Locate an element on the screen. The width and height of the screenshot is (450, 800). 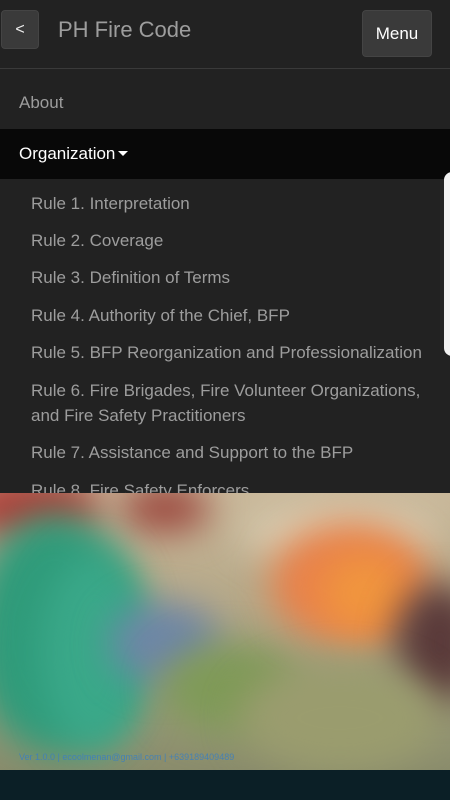
caret-down-icon is located at coordinates (123, 154).